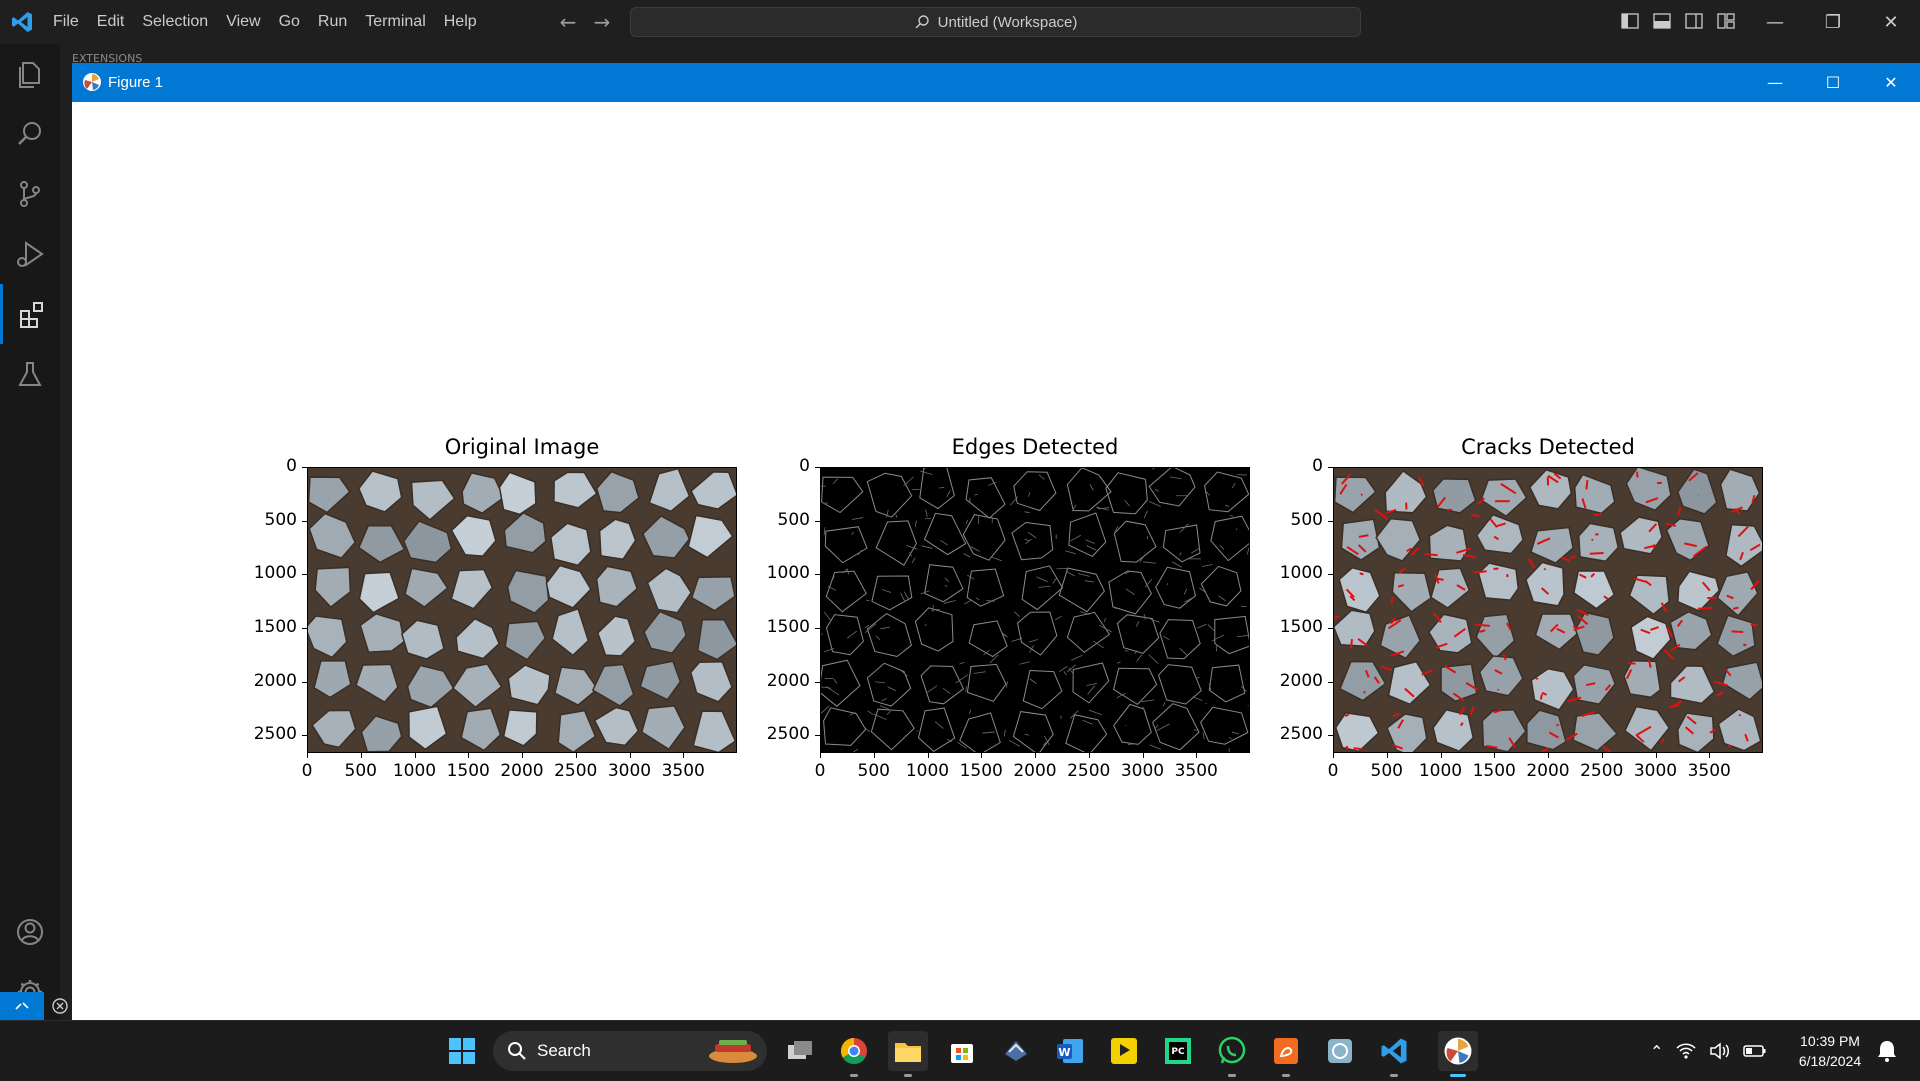 The width and height of the screenshot is (1920, 1081). What do you see at coordinates (66, 22) in the screenshot?
I see `menu-file: File` at bounding box center [66, 22].